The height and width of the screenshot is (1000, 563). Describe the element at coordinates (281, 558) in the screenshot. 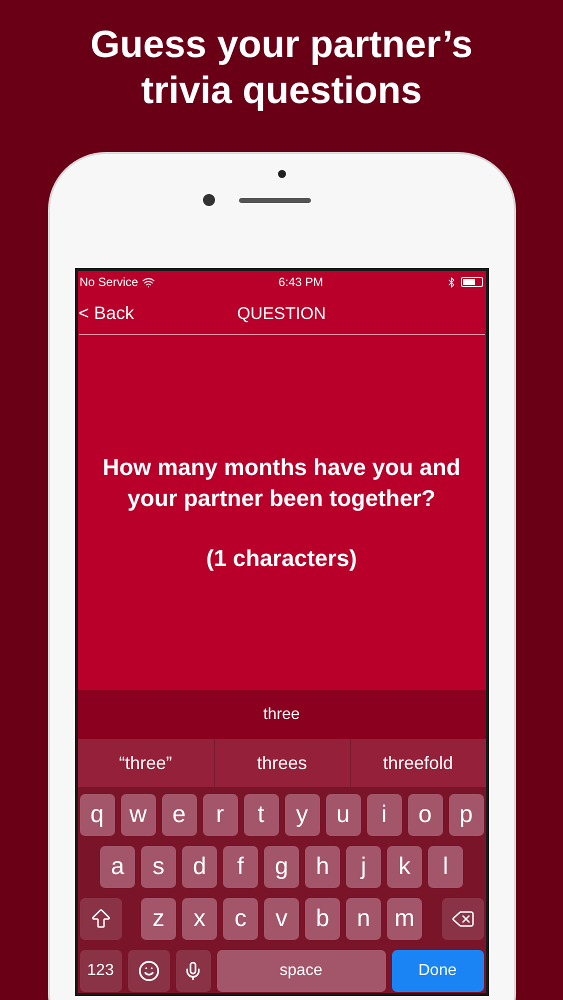

I see `hint-text: (1 characters)` at that location.